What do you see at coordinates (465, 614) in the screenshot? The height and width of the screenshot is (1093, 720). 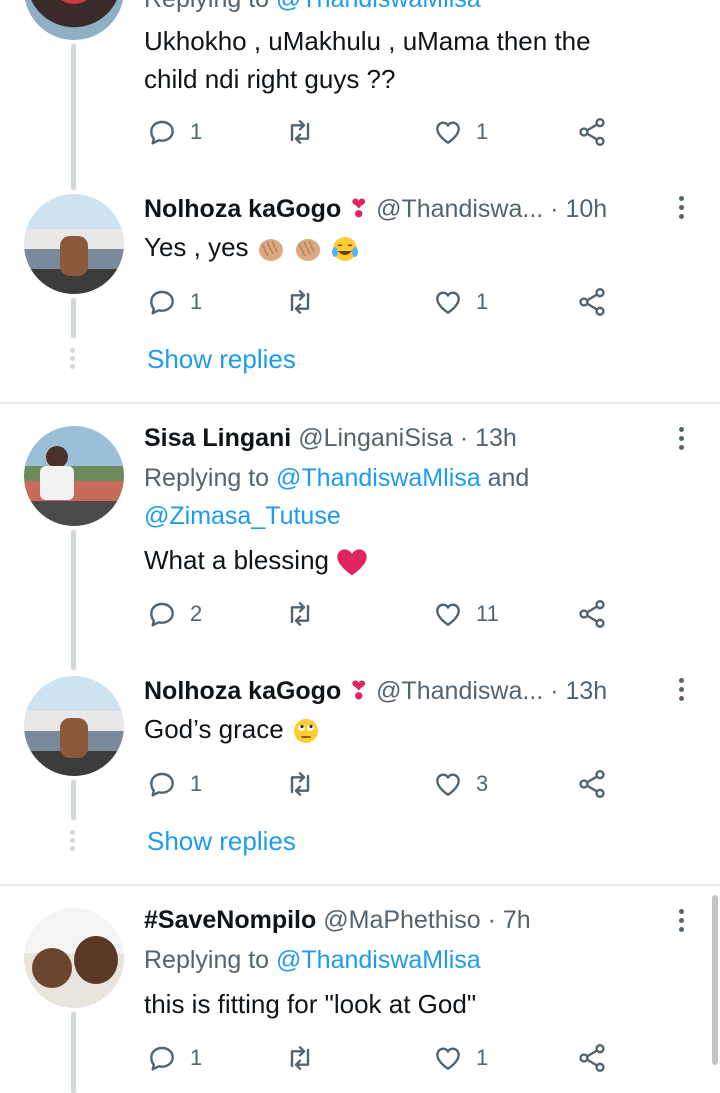 I see `like-button: 11` at bounding box center [465, 614].